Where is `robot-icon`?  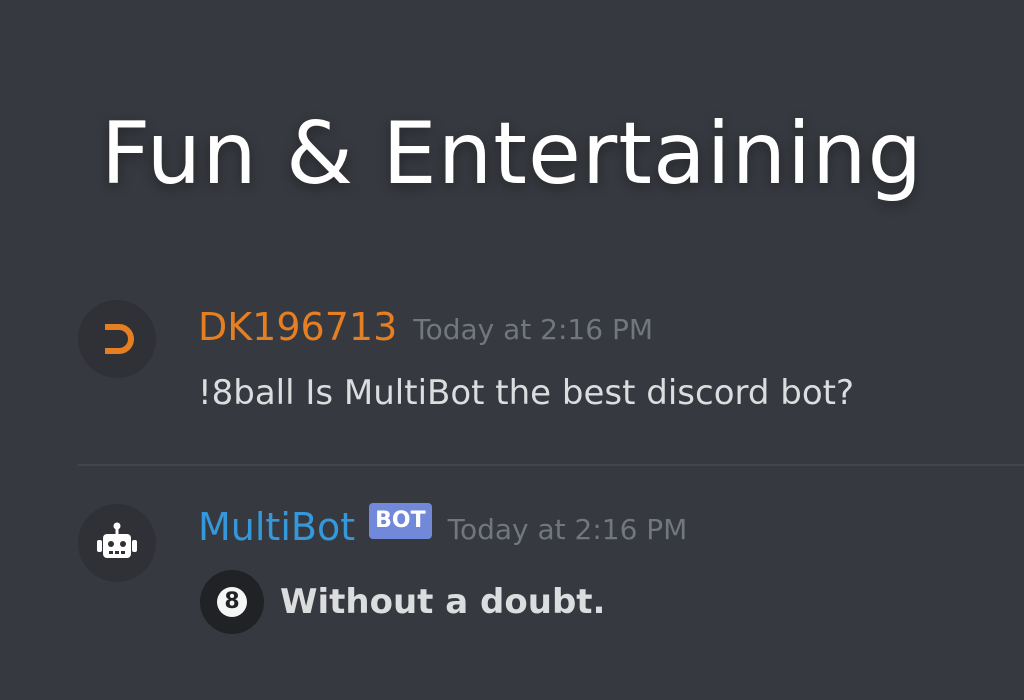
robot-icon is located at coordinates (117, 540).